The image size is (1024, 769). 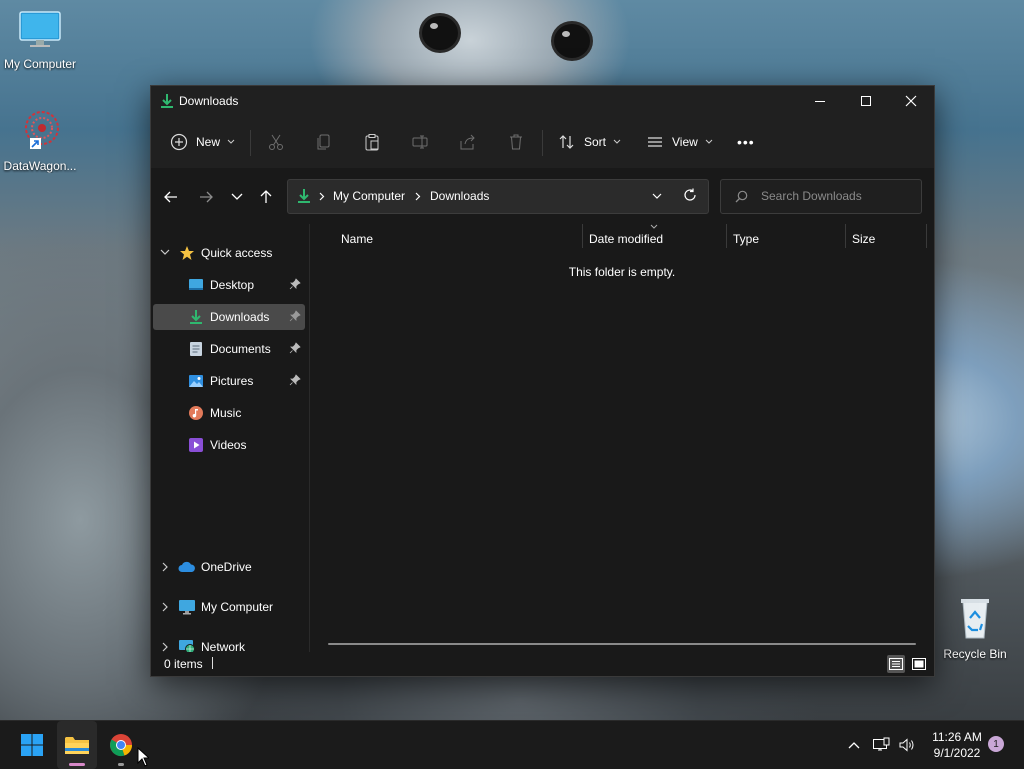 I want to click on nav-item-my-computer: My Computer, so click(x=240, y=607).